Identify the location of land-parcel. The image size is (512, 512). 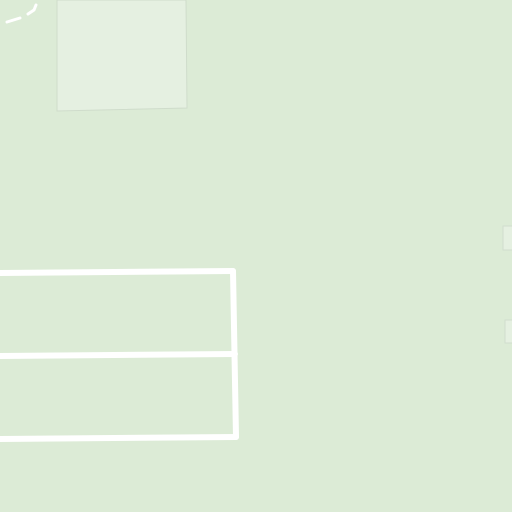
(122, 56).